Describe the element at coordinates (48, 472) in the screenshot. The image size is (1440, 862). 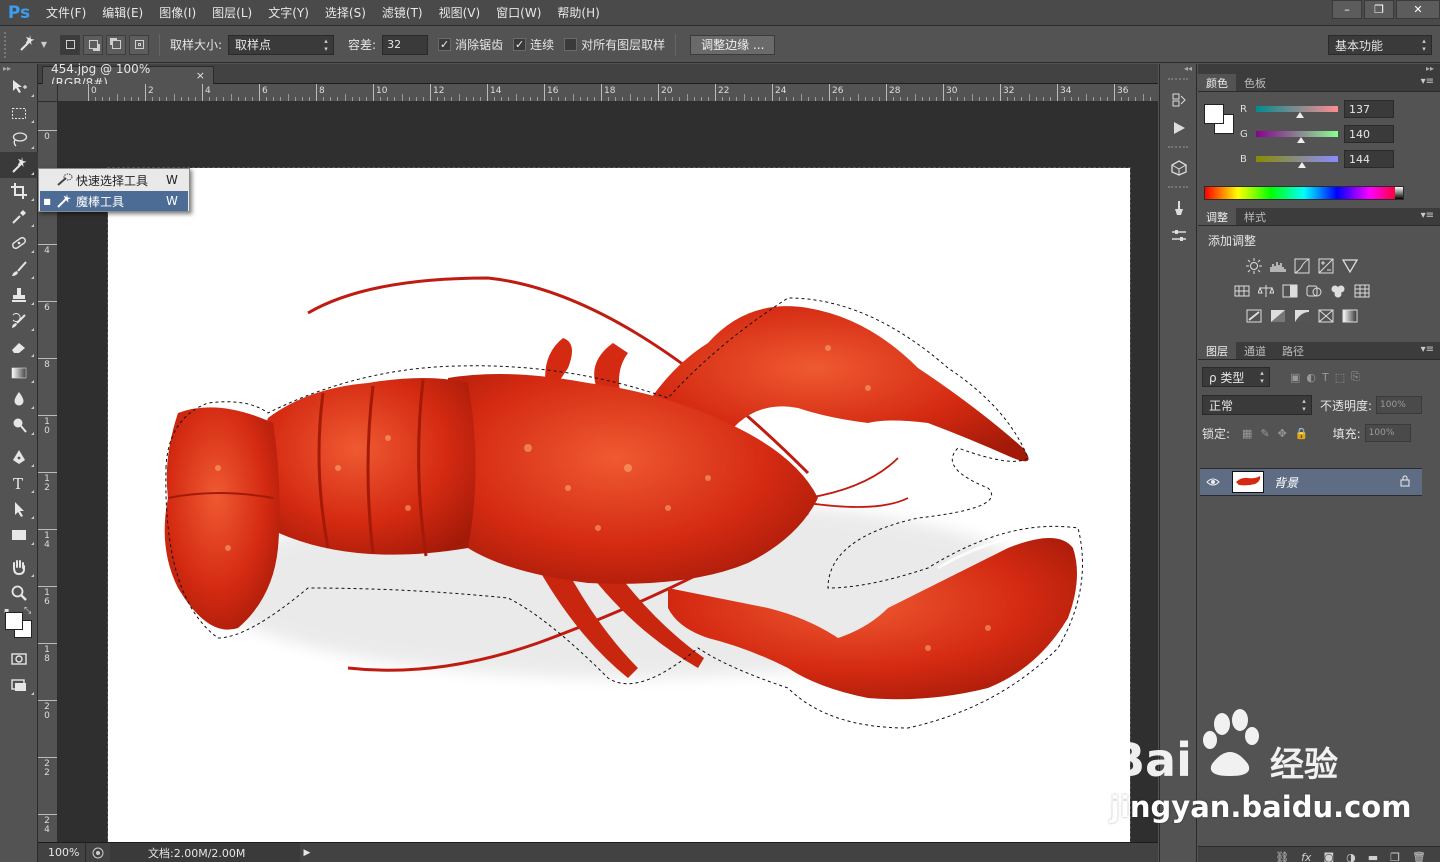
I see `vertical-ruler: 024681012141618202224` at that location.